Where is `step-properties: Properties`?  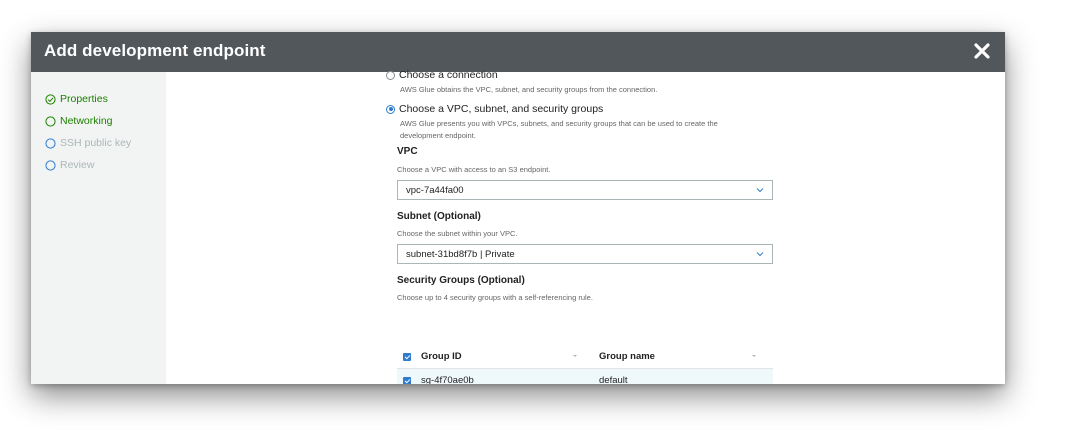
step-properties: Properties is located at coordinates (76, 99).